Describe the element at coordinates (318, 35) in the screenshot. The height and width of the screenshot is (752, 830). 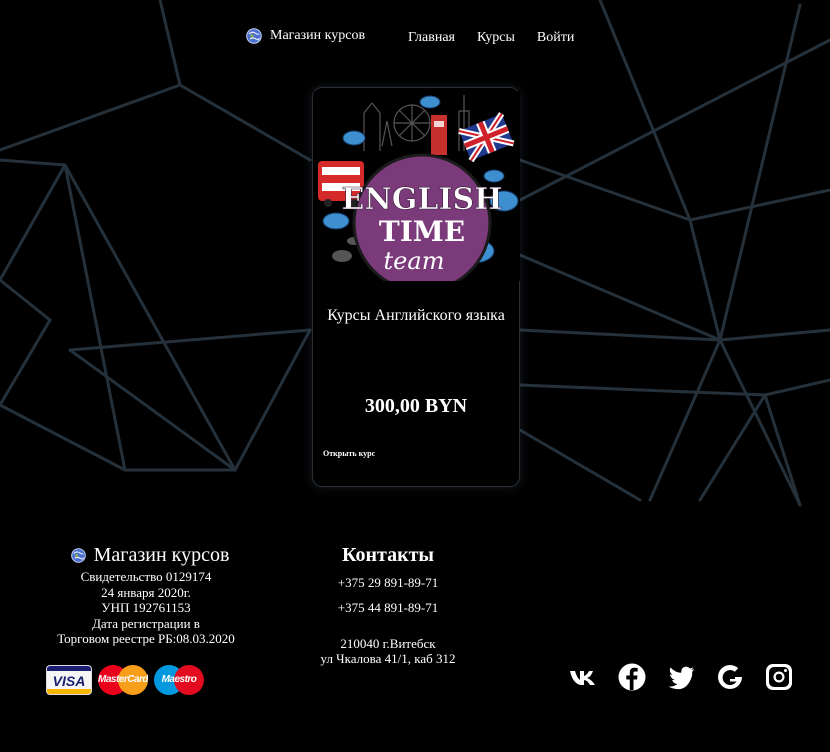
I see `brand-name: Магазин курсов` at that location.